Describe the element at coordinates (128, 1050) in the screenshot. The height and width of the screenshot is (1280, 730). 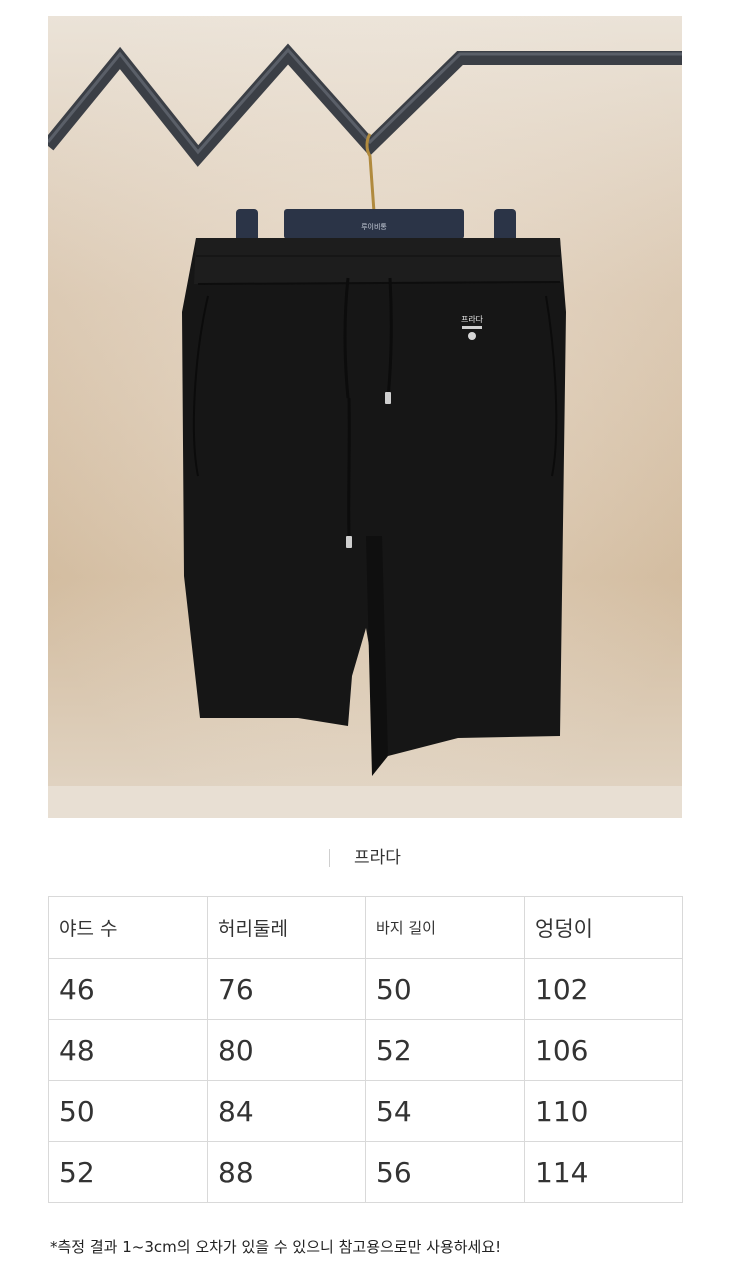
I see `cell-size: 48` at that location.